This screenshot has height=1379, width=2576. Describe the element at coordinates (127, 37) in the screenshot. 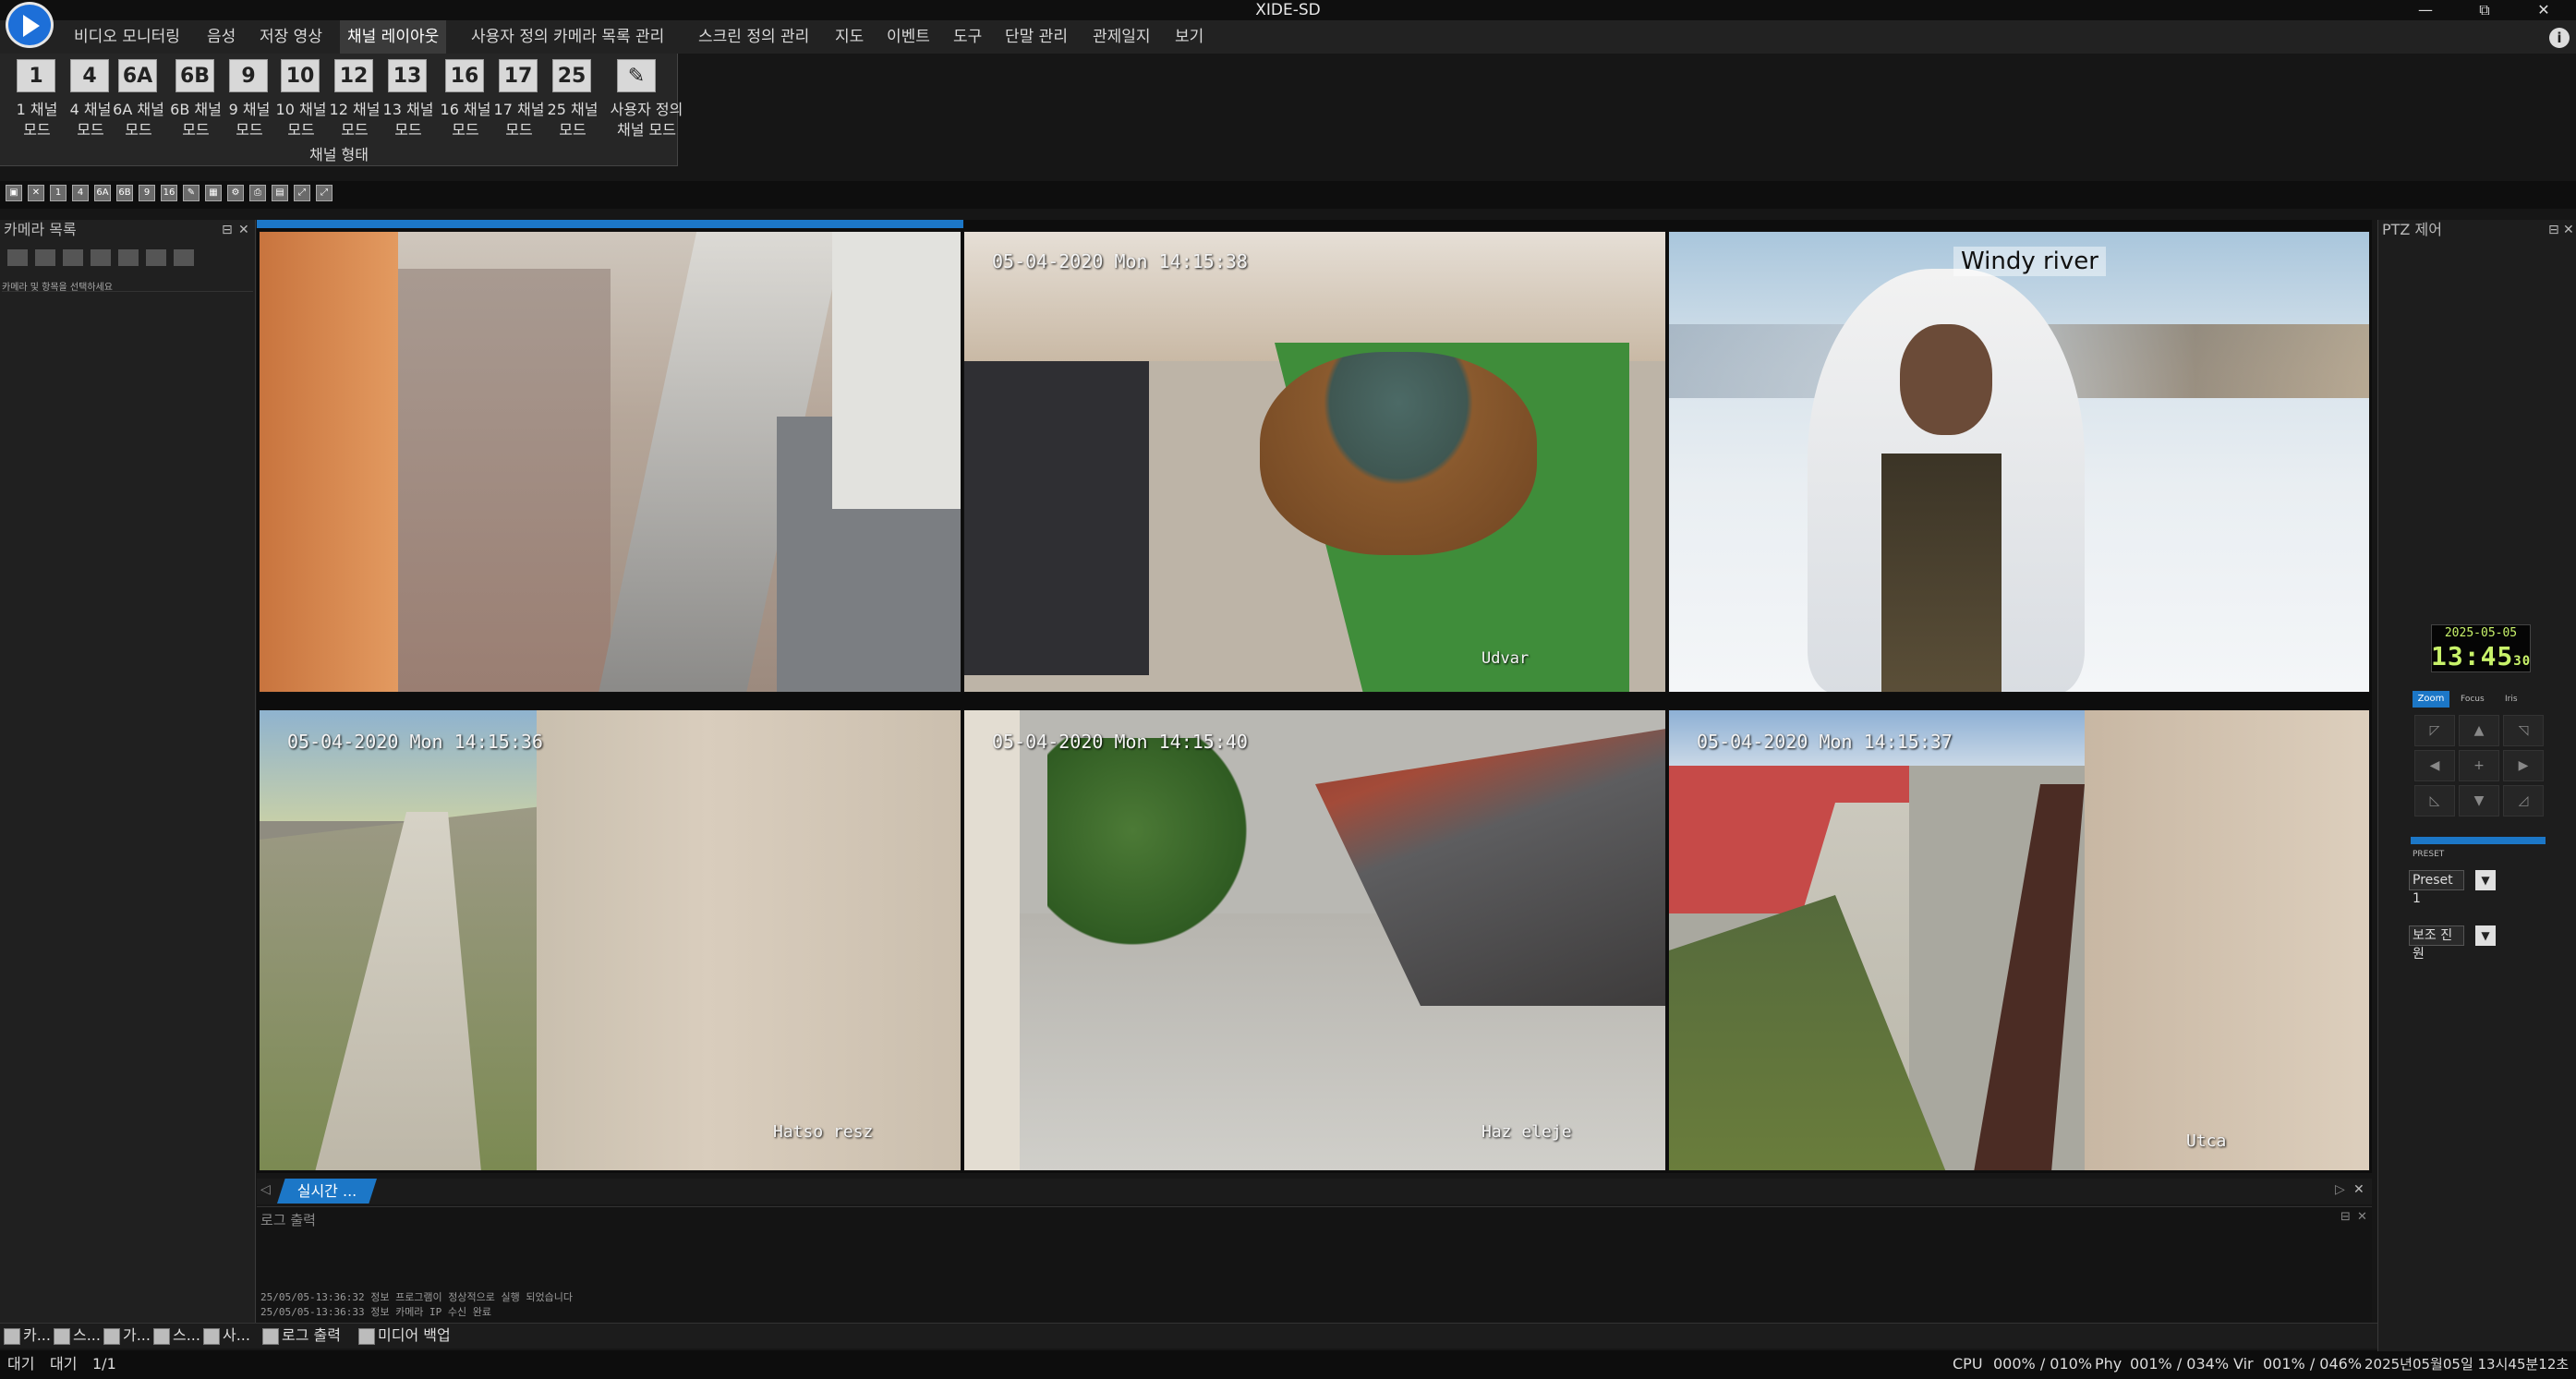

I see `menu-video-monitoring: 비디오 모니터링` at that location.